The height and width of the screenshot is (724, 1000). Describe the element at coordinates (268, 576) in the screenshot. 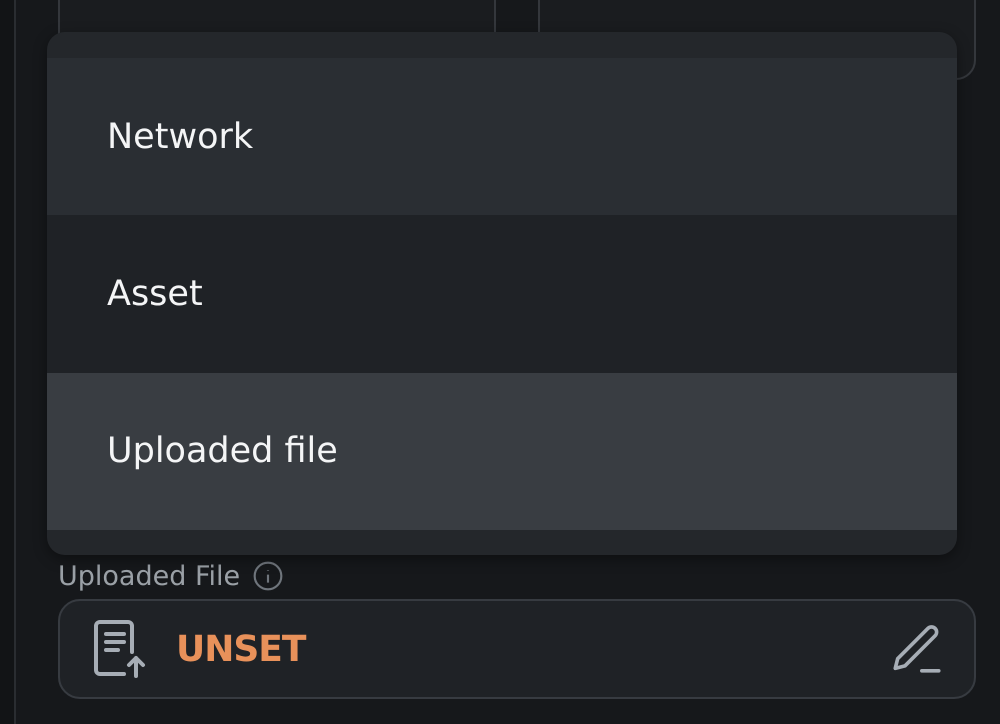

I see `info-icon` at that location.